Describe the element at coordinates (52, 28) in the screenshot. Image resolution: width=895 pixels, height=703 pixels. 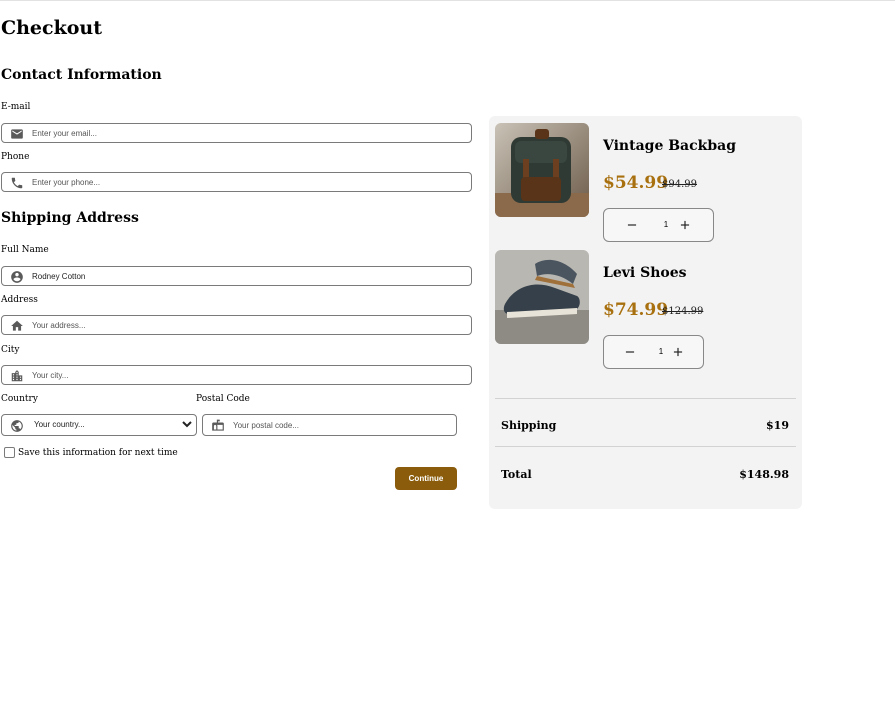
I see `page-title: Checkout` at that location.